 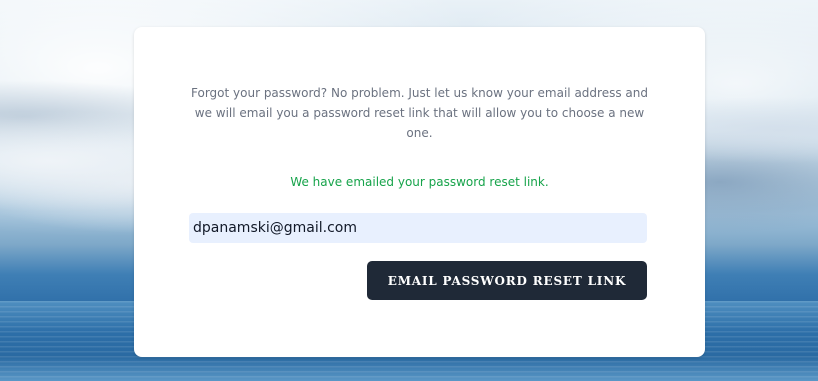 What do you see at coordinates (418, 228) in the screenshot?
I see `email-input` at bounding box center [418, 228].